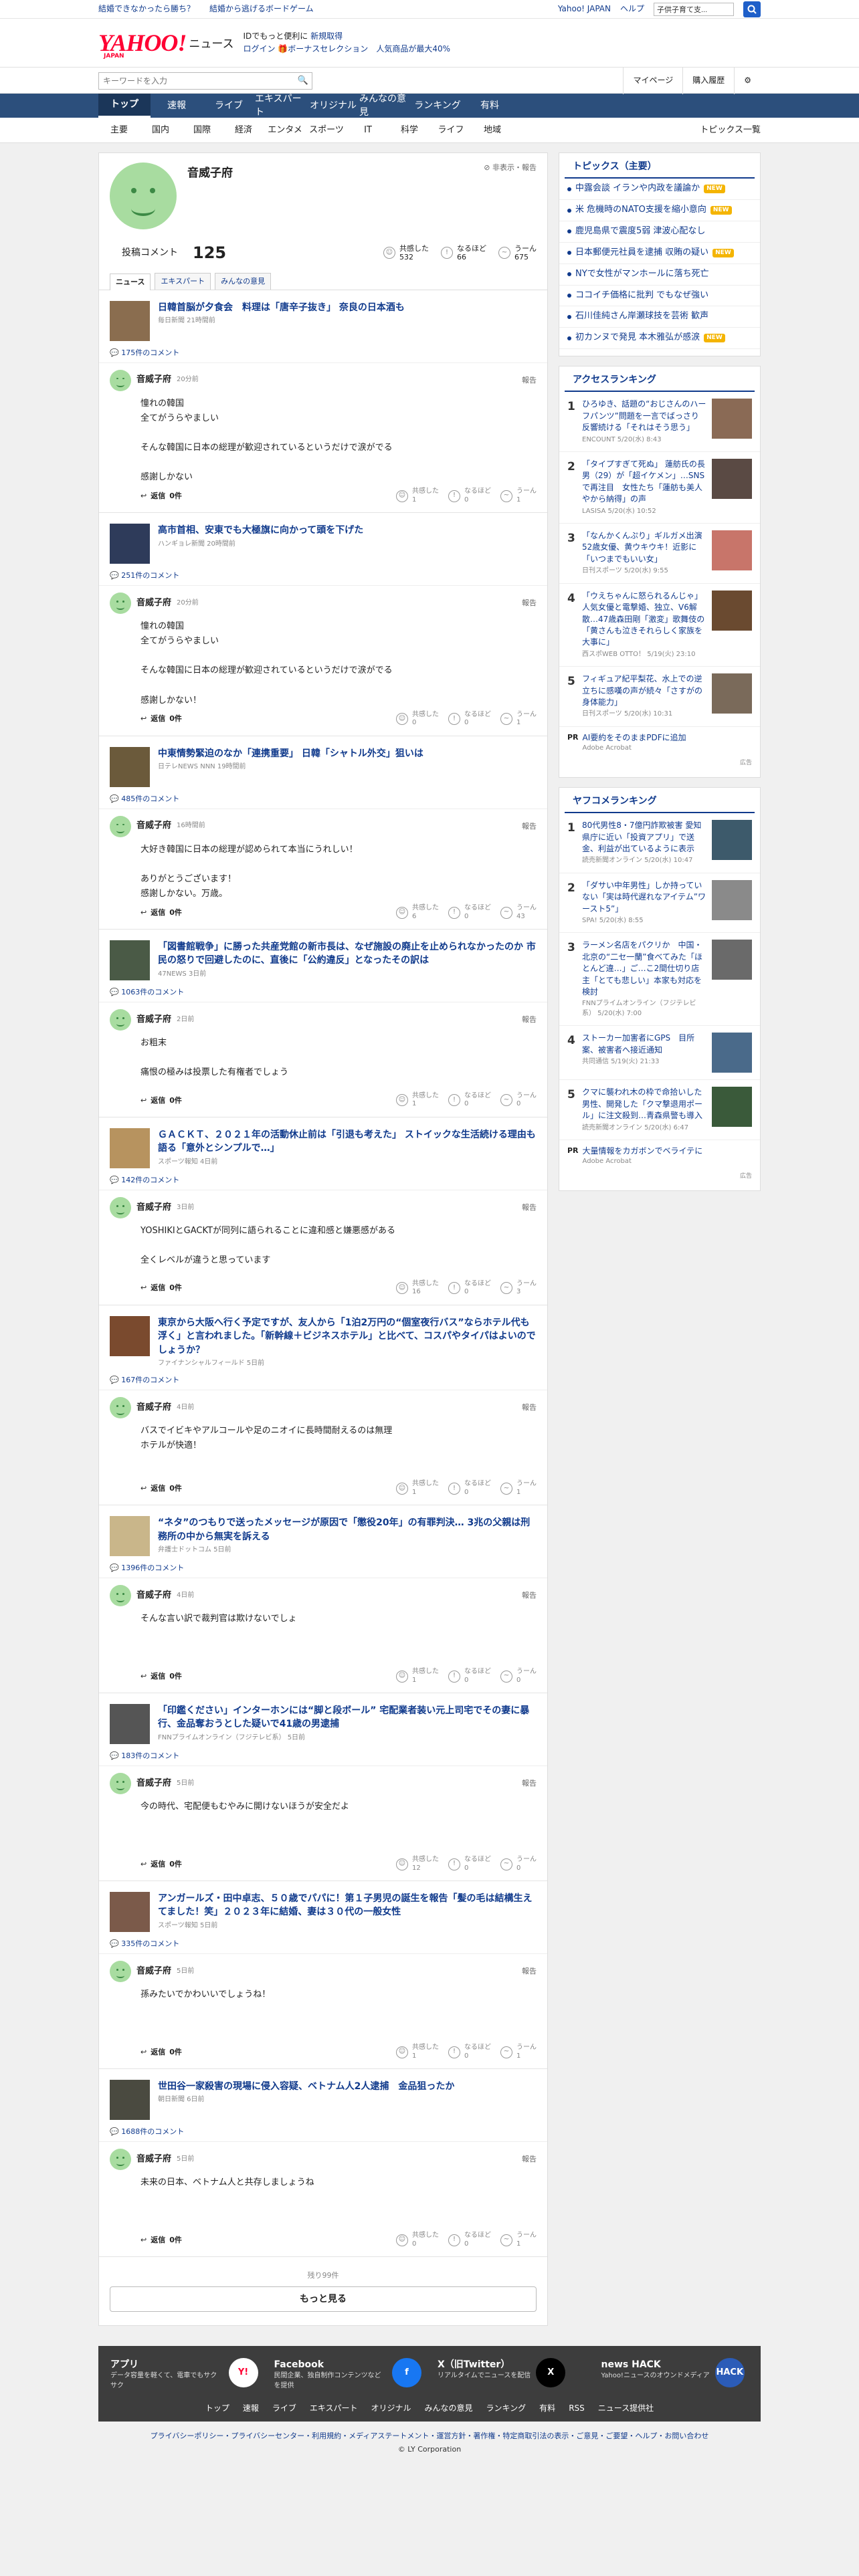 This screenshot has width=859, height=2576. Describe the element at coordinates (196, 81) in the screenshot. I see `keyword-search-input` at that location.